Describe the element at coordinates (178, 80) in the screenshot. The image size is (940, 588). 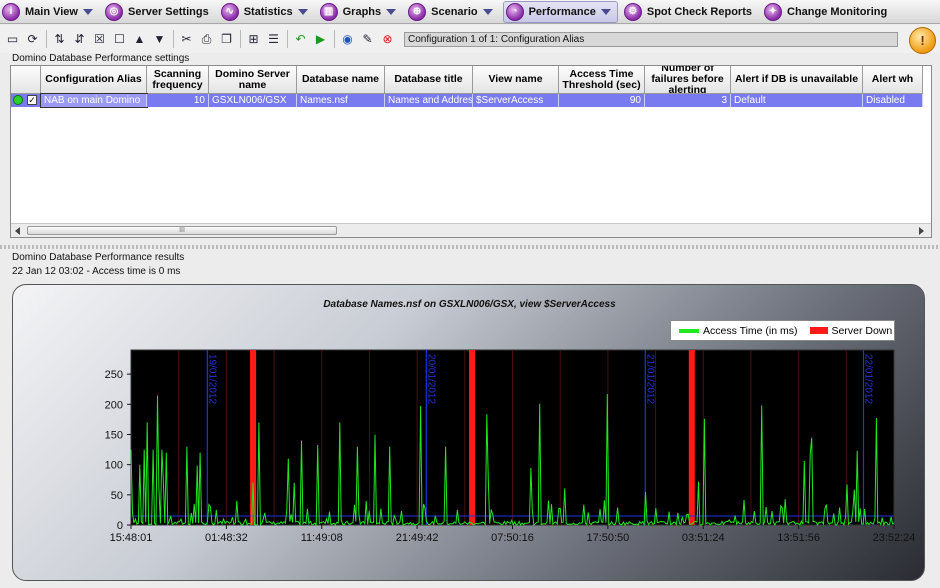
I see `column-header: Scanning frequency` at that location.